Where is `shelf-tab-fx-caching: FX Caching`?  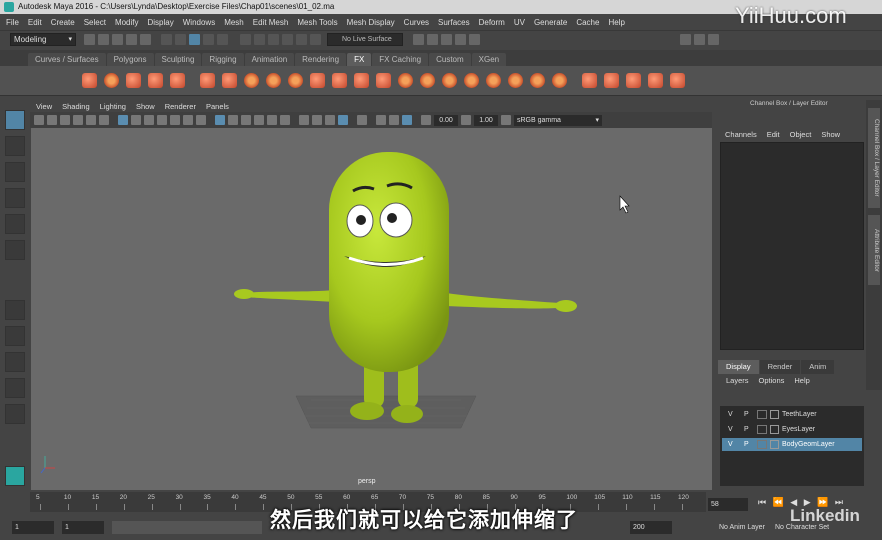
shelf-tab-fx-caching: FX Caching is located at coordinates (400, 59).